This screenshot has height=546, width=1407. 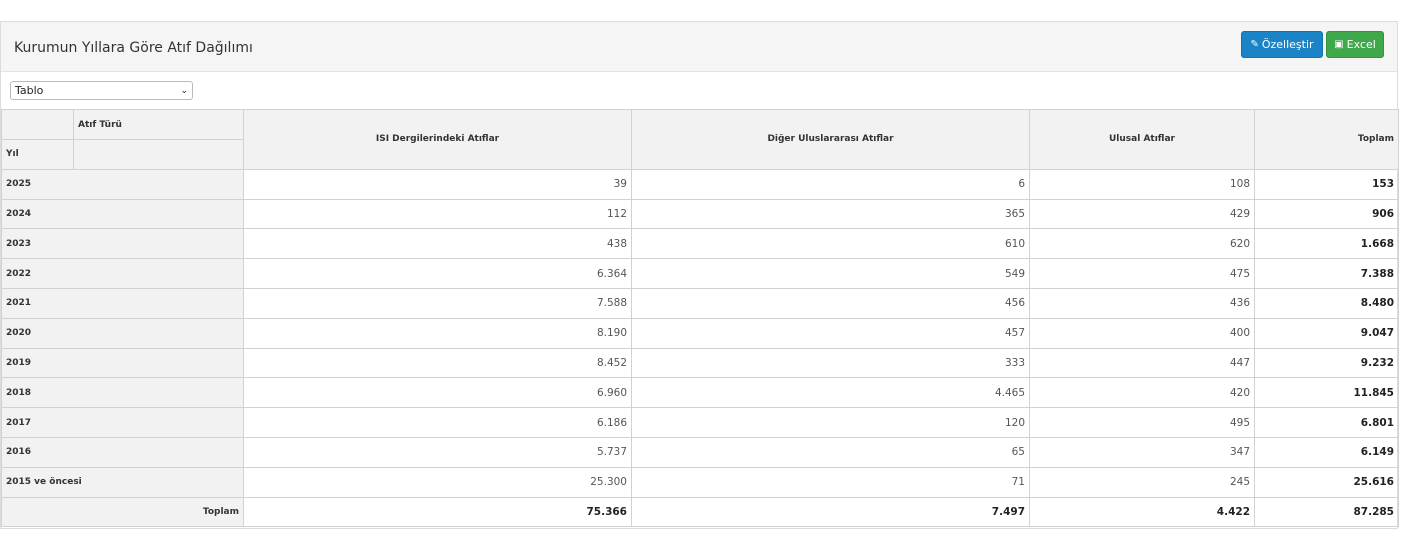 I want to click on edit-icon: ✎, so click(x=1254, y=44).